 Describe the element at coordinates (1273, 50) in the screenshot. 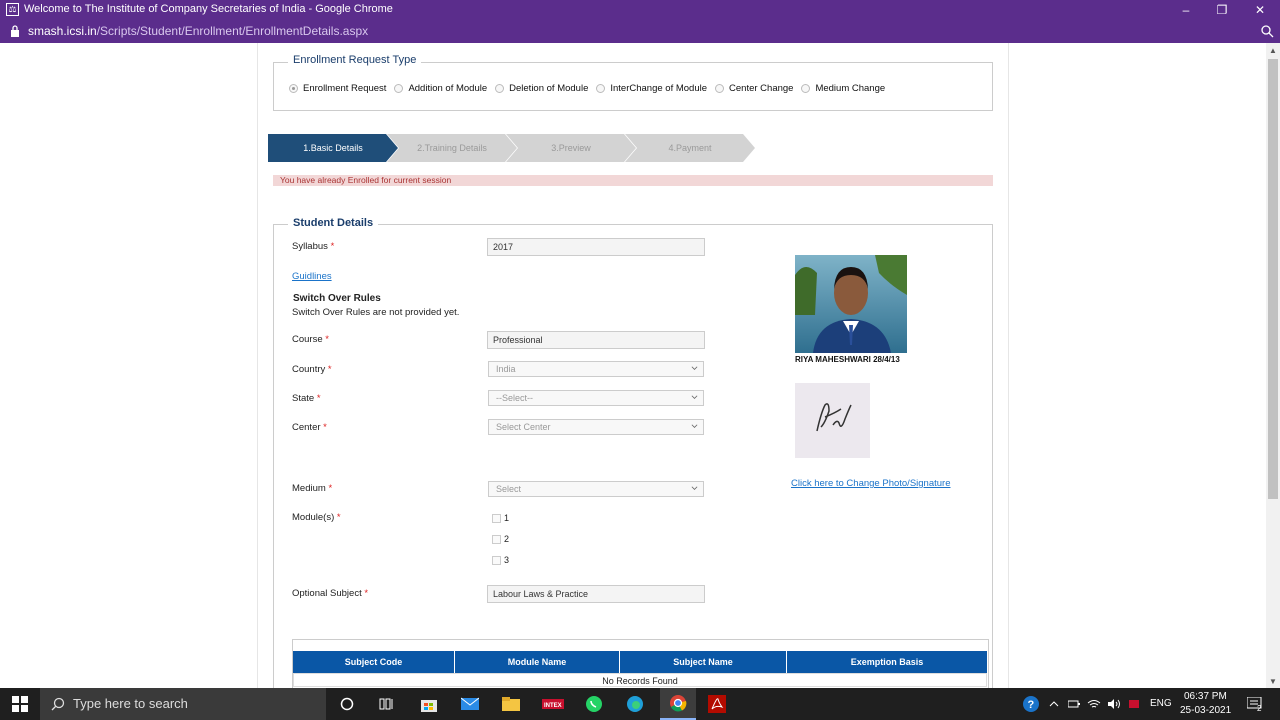

I see `scroll-up-icon: ▲` at that location.